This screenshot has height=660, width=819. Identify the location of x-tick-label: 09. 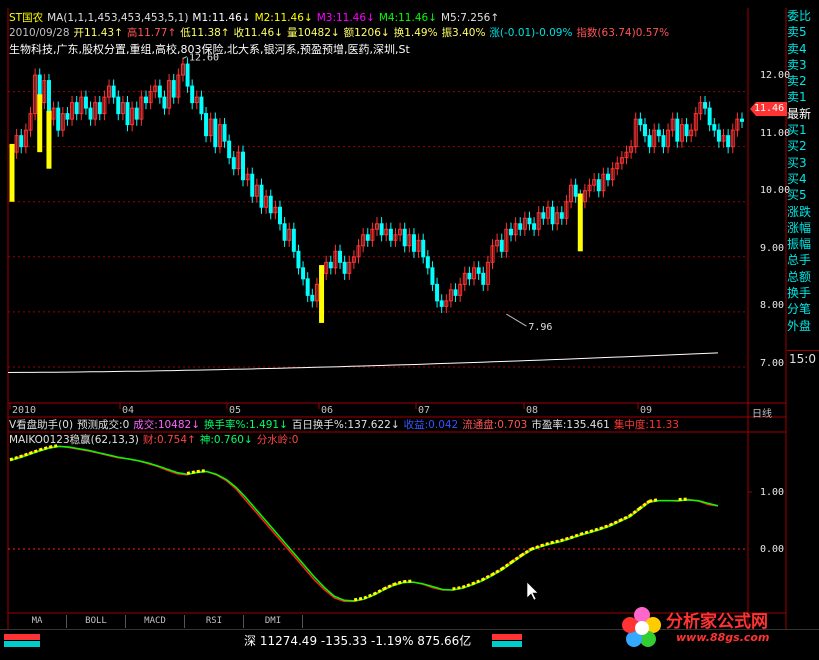
(646, 410).